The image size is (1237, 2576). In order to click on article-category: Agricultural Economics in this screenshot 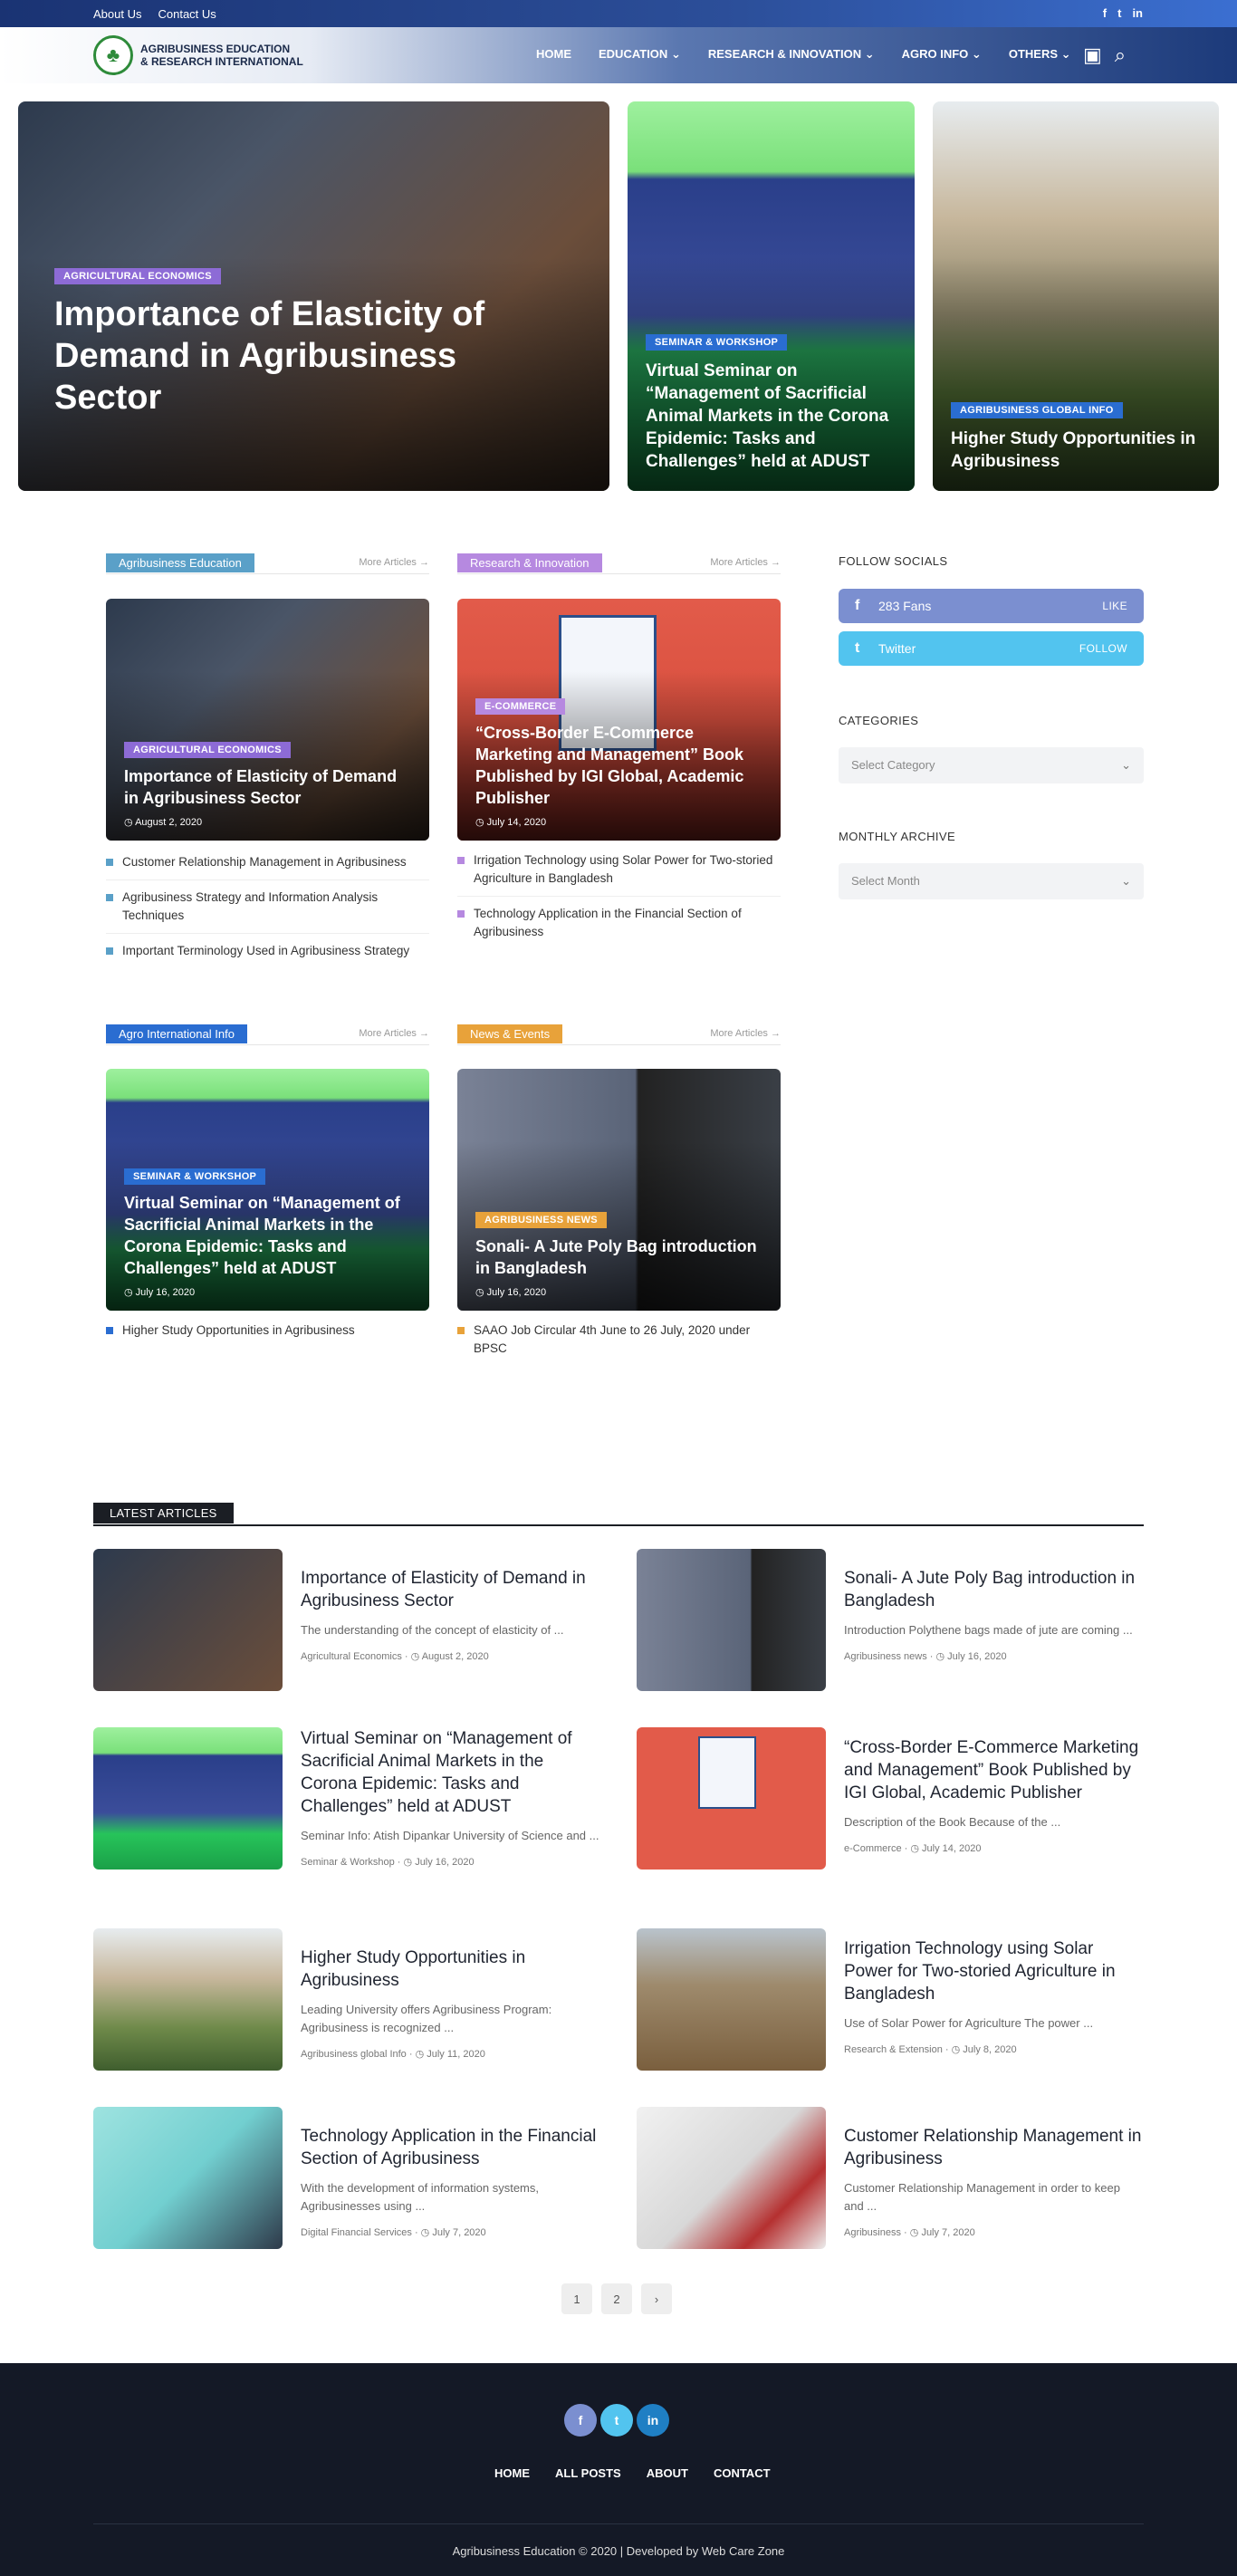, I will do `click(351, 1656)`.